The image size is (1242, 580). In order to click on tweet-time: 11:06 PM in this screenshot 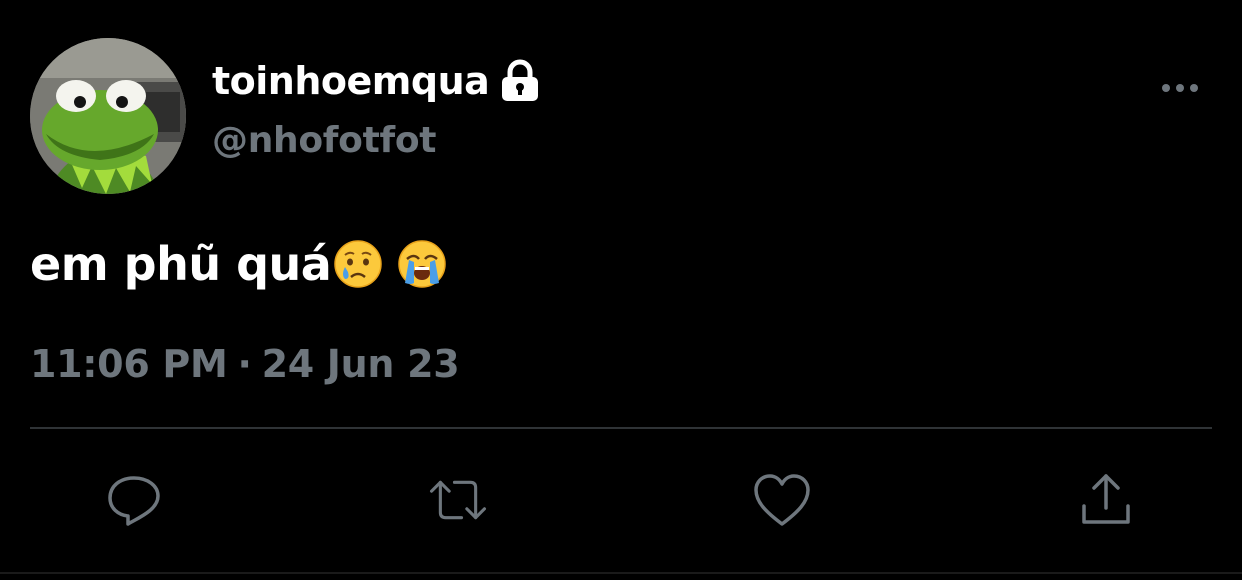, I will do `click(129, 364)`.